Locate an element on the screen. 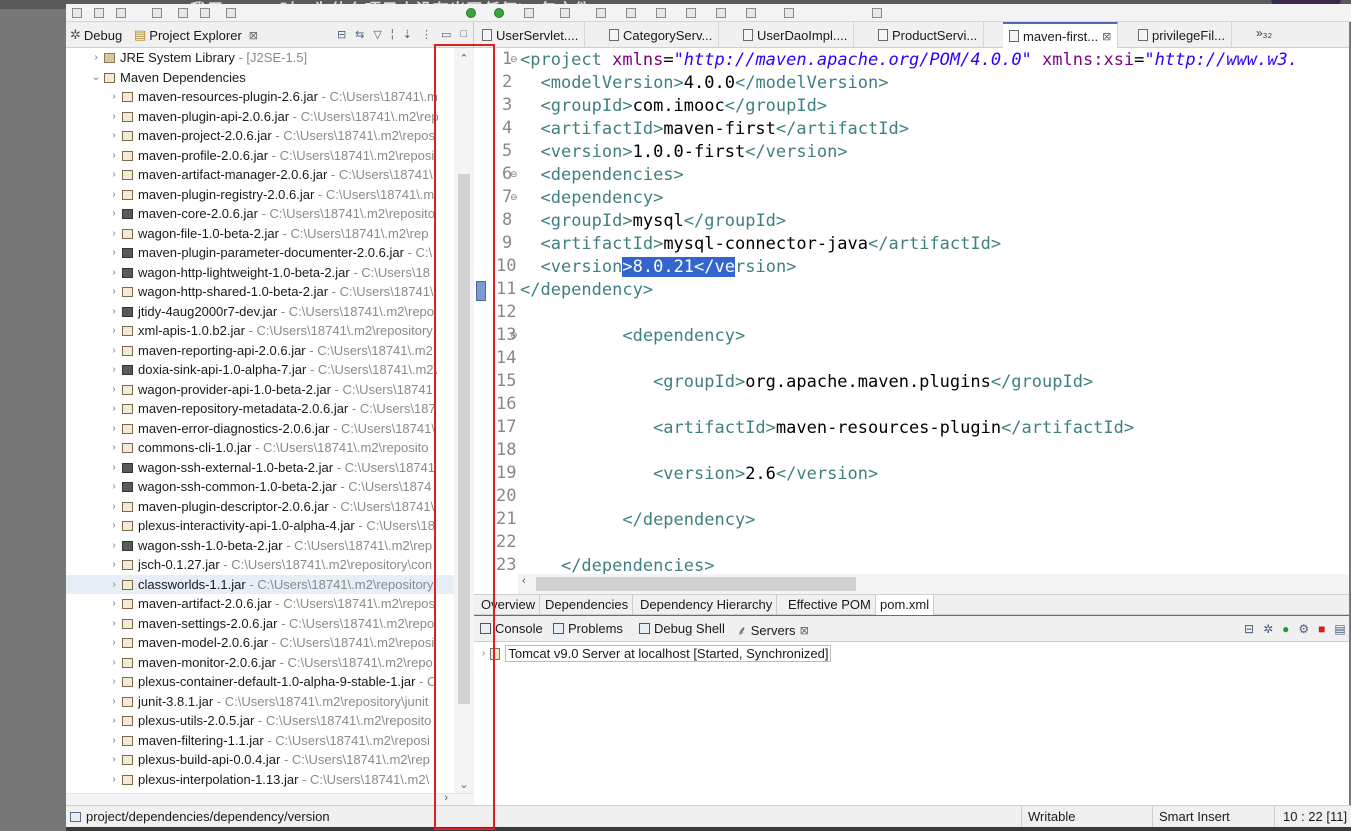 The image size is (1351, 831). scroll-thumb is located at coordinates (464, 439).